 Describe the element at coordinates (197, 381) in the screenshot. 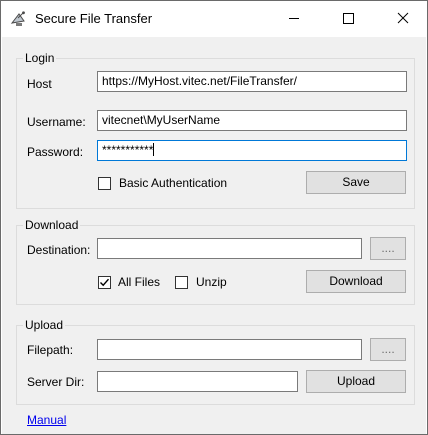

I see `server-dir-input` at that location.